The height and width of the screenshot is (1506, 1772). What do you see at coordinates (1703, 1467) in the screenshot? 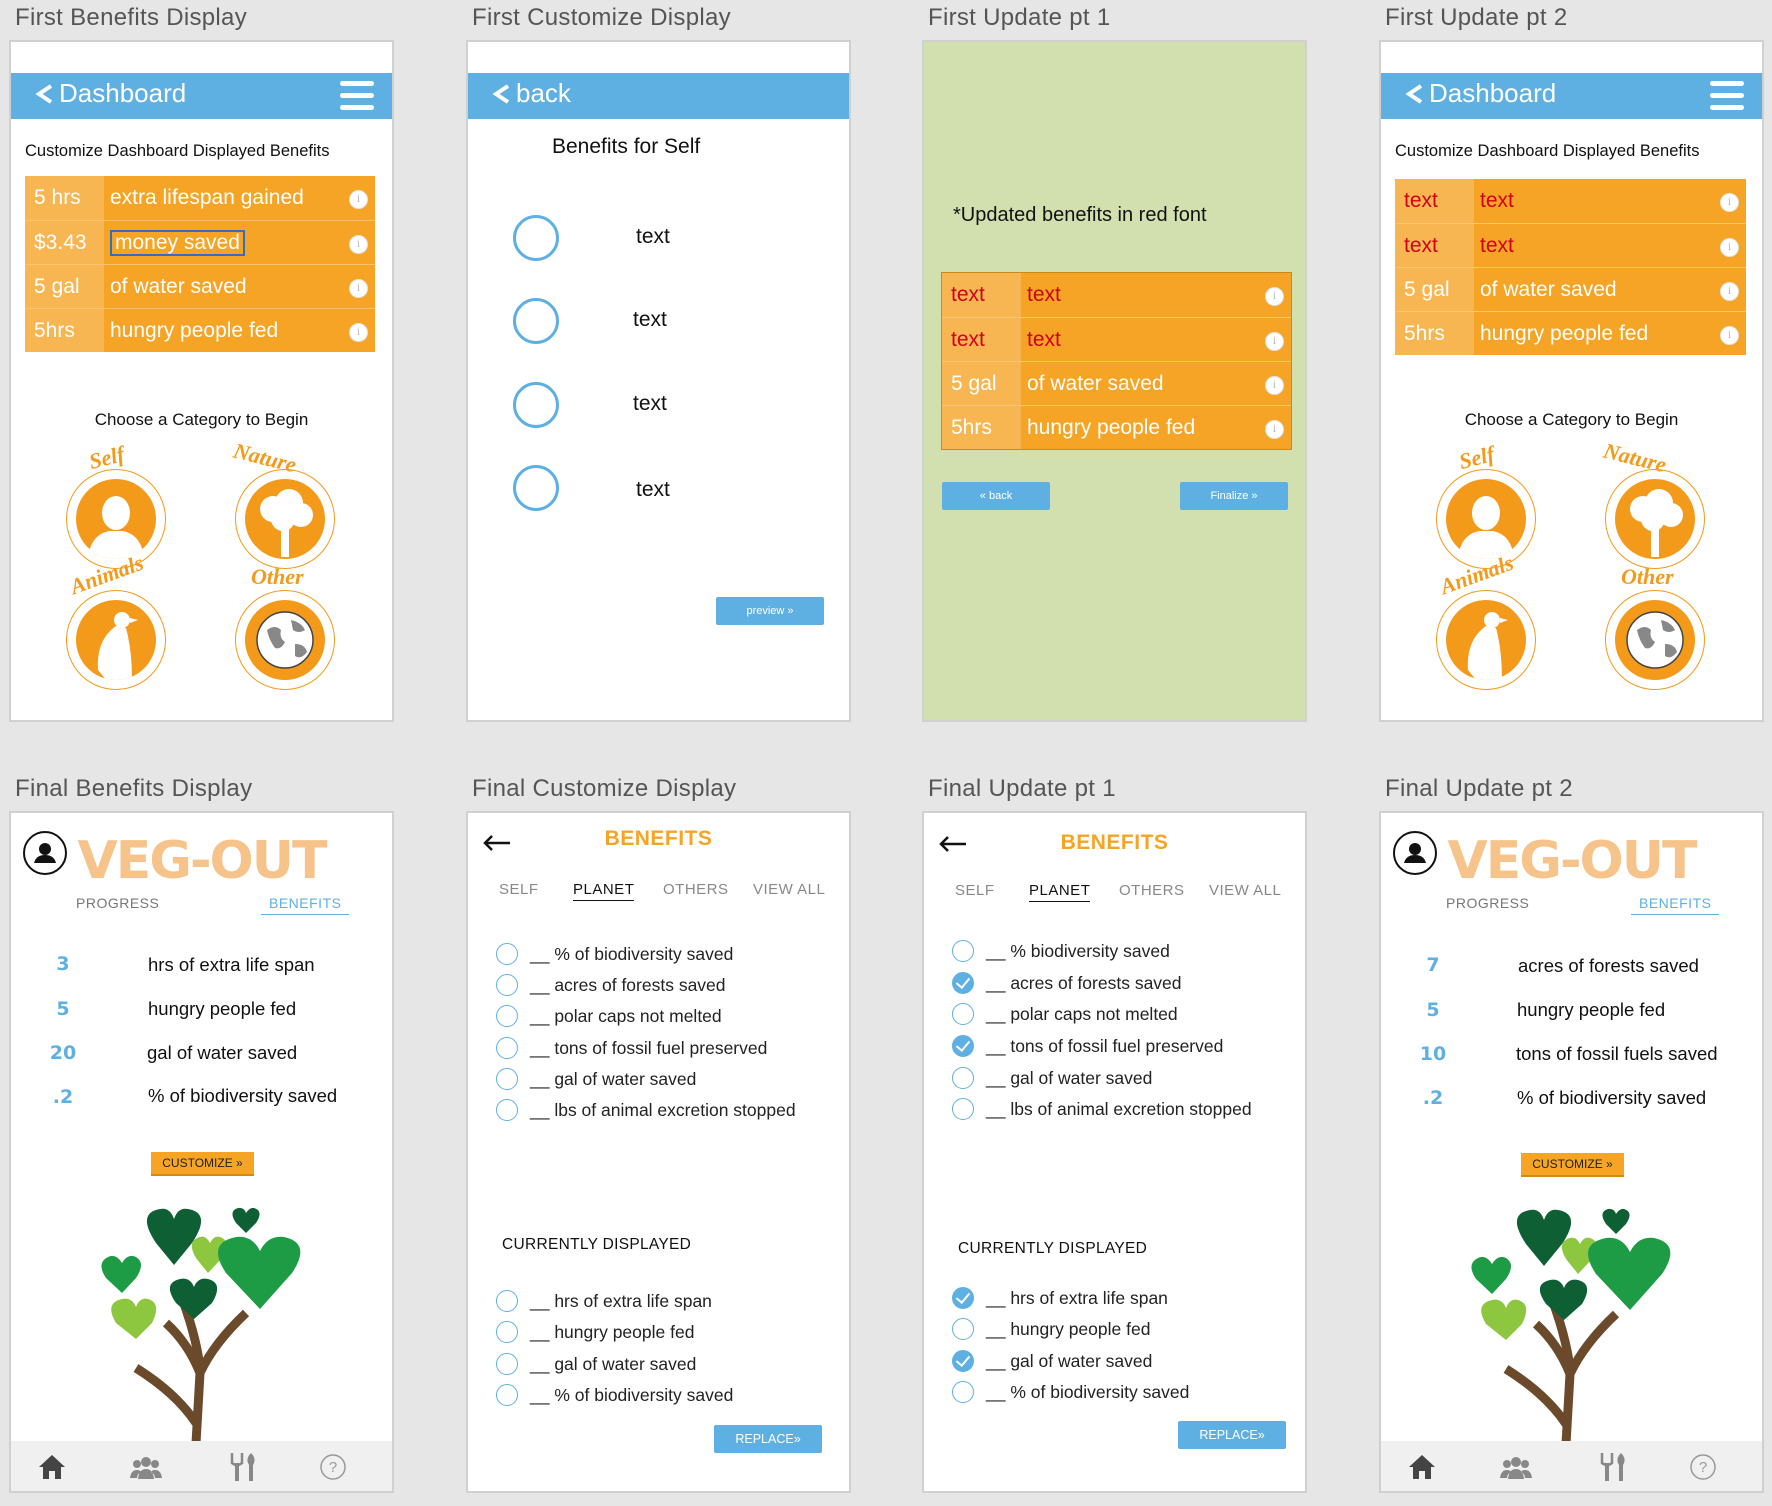
I see `help-icon: ?` at bounding box center [1703, 1467].